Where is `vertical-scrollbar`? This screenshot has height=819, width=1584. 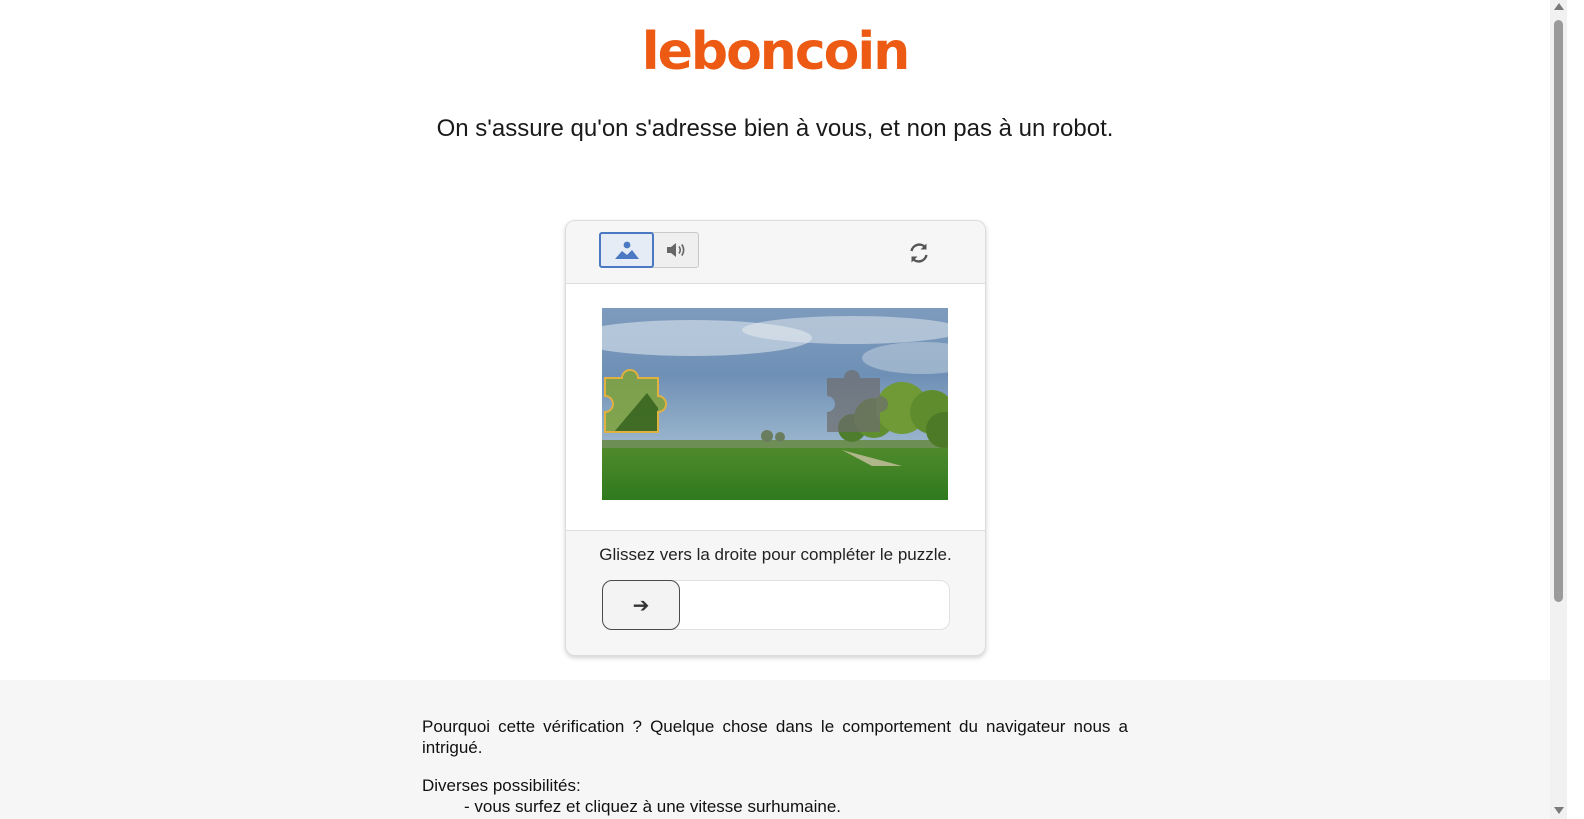
vertical-scrollbar is located at coordinates (1558, 409).